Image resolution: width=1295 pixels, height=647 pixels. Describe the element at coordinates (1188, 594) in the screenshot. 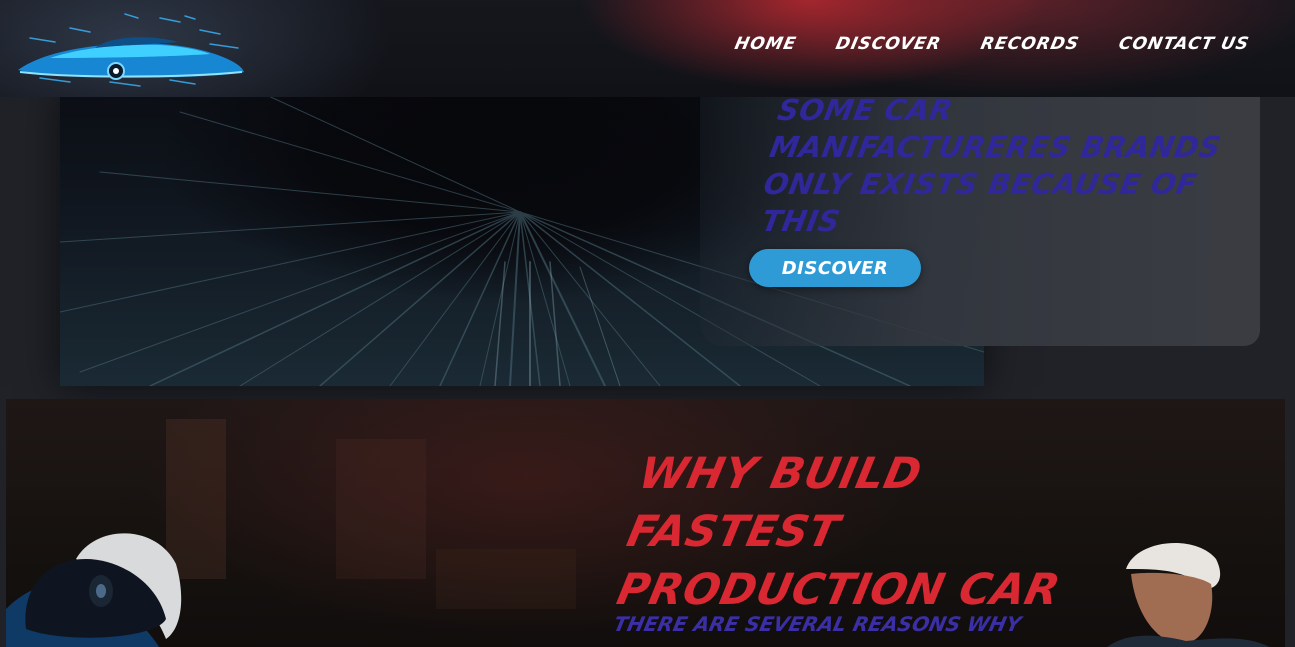

I see `worker-image-right` at that location.